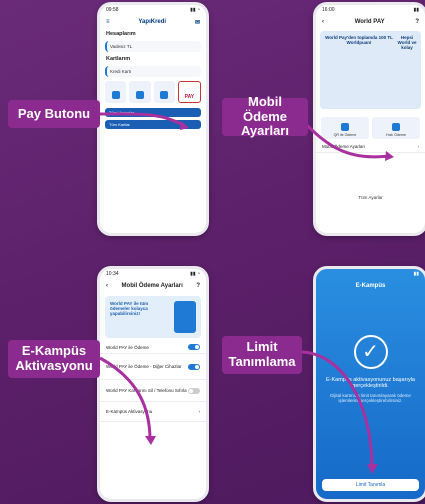 This screenshot has height=504, width=425. What do you see at coordinates (336, 409) in the screenshot?
I see `arrow-limit` at bounding box center [336, 409].